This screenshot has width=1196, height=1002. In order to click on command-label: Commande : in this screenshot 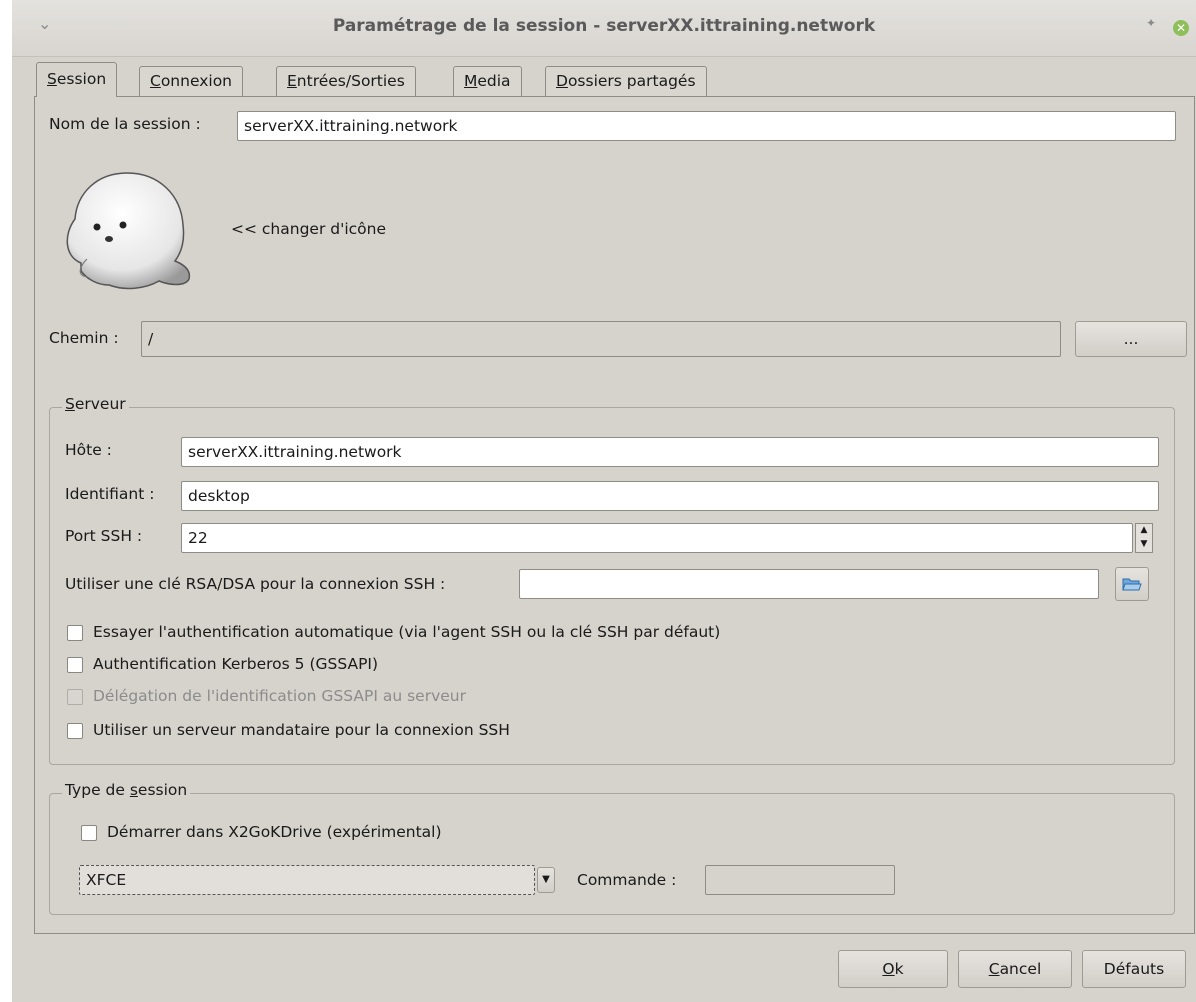, I will do `click(627, 880)`.